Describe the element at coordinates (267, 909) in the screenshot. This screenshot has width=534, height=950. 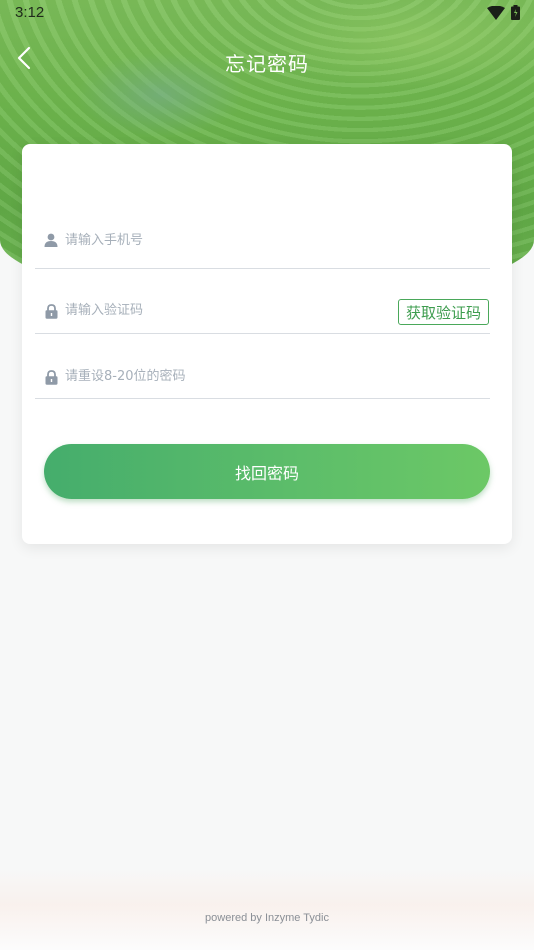
I see `footer: powered by Inzyme Tydic` at that location.